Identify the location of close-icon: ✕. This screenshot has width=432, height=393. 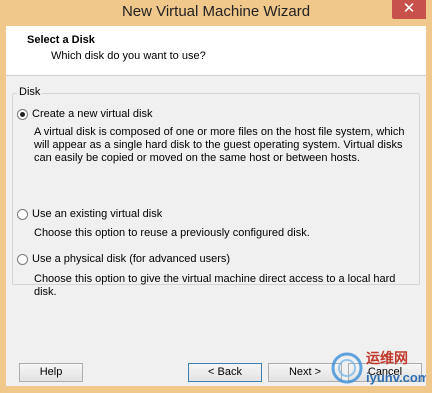
(409, 8).